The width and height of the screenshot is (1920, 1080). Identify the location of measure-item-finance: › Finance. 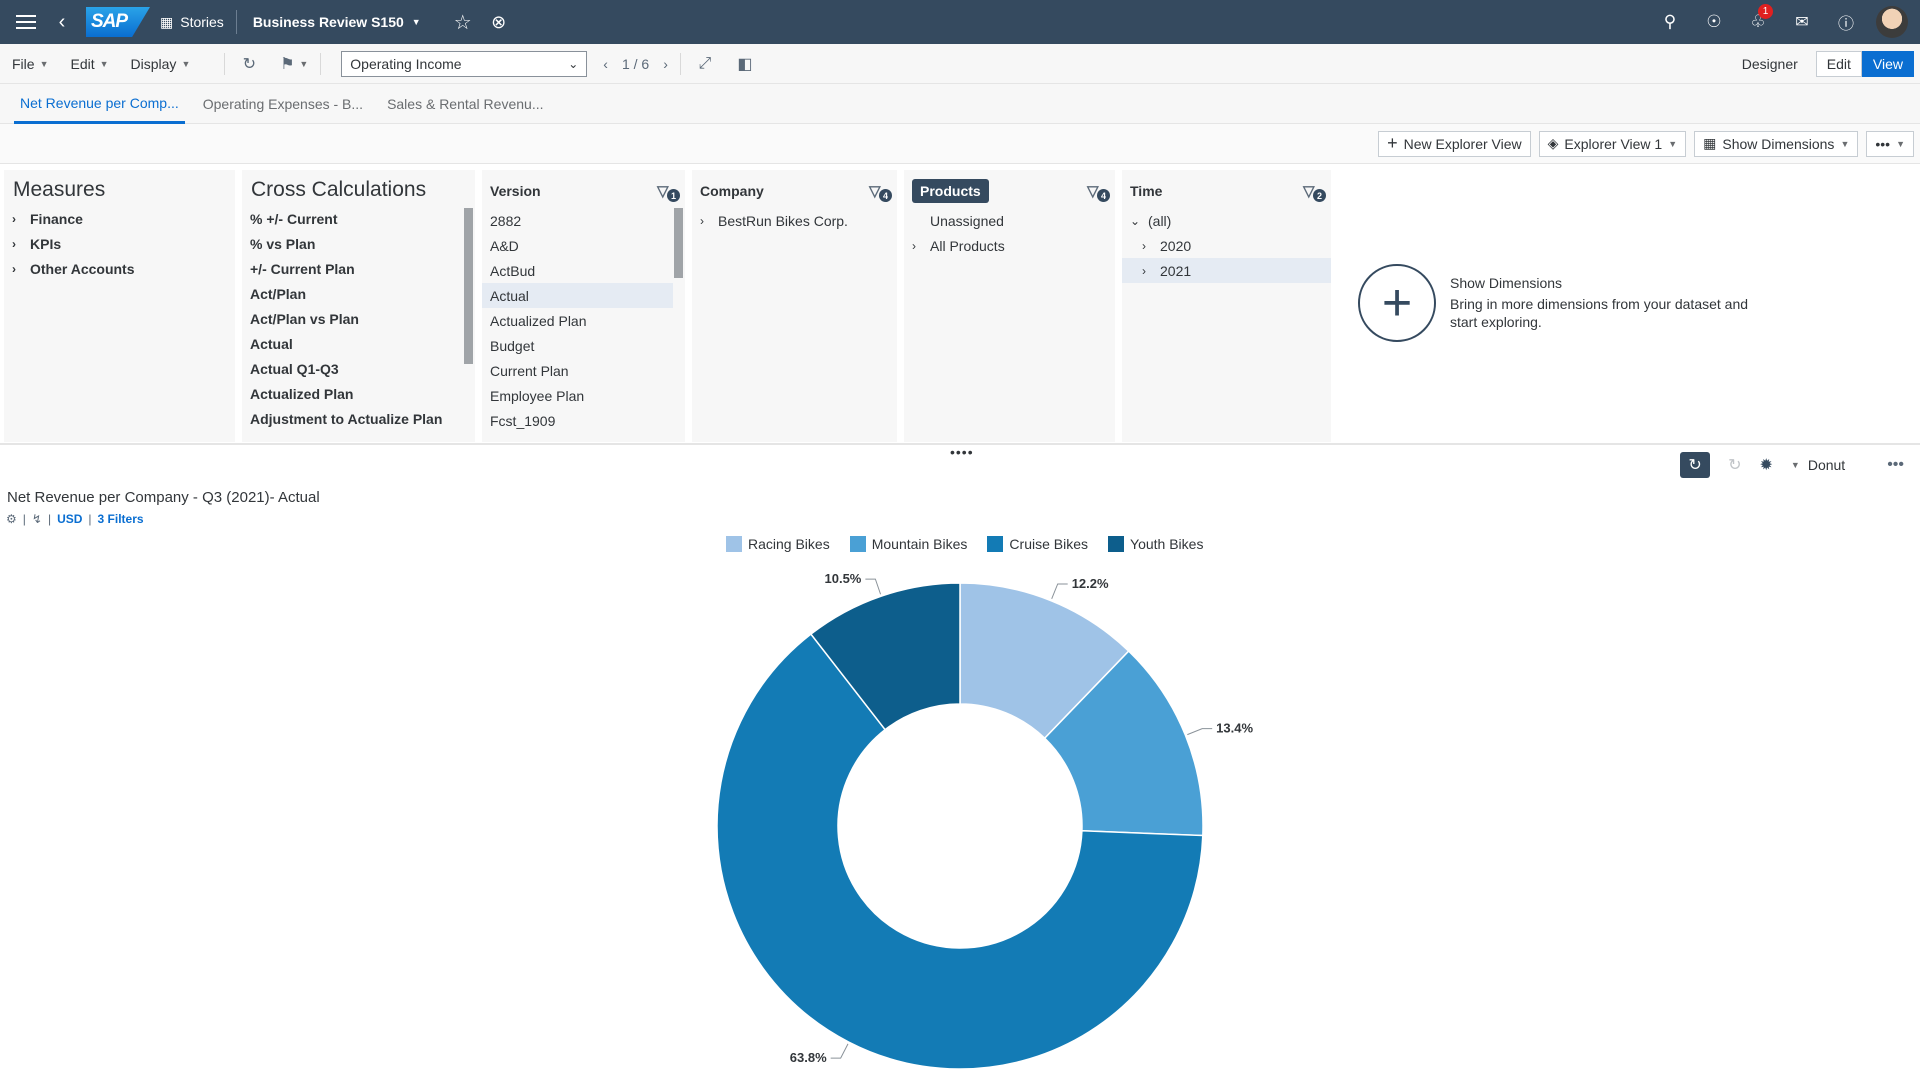
(119, 218).